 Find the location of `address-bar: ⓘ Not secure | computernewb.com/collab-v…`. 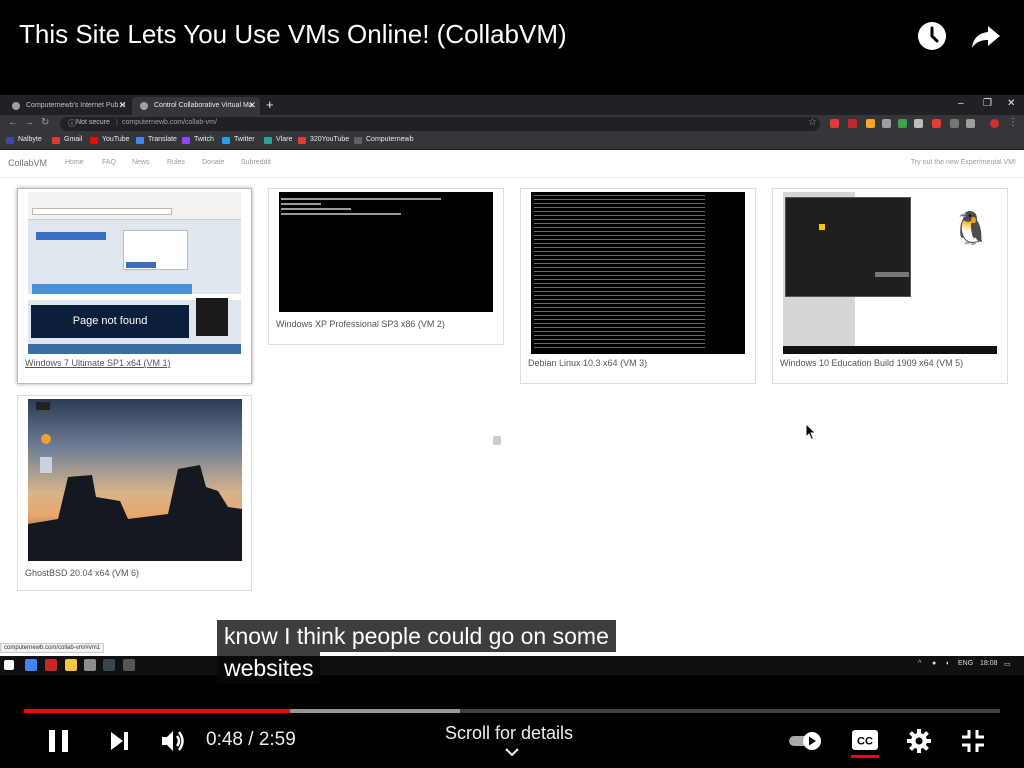

address-bar: ⓘ Not secure | computernewb.com/collab-v… is located at coordinates (440, 124).